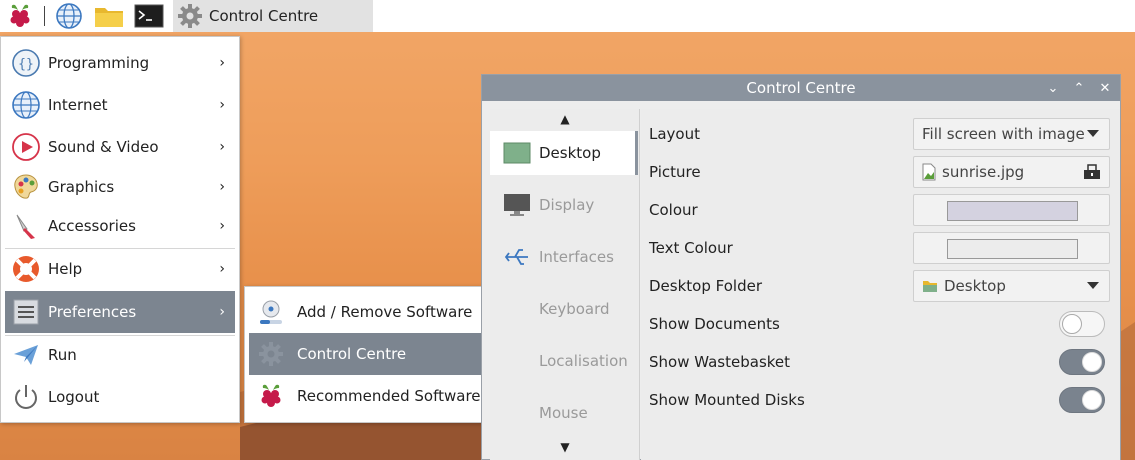 This screenshot has width=1135, height=460. What do you see at coordinates (26, 312) in the screenshot?
I see `sliders-icon` at bounding box center [26, 312].